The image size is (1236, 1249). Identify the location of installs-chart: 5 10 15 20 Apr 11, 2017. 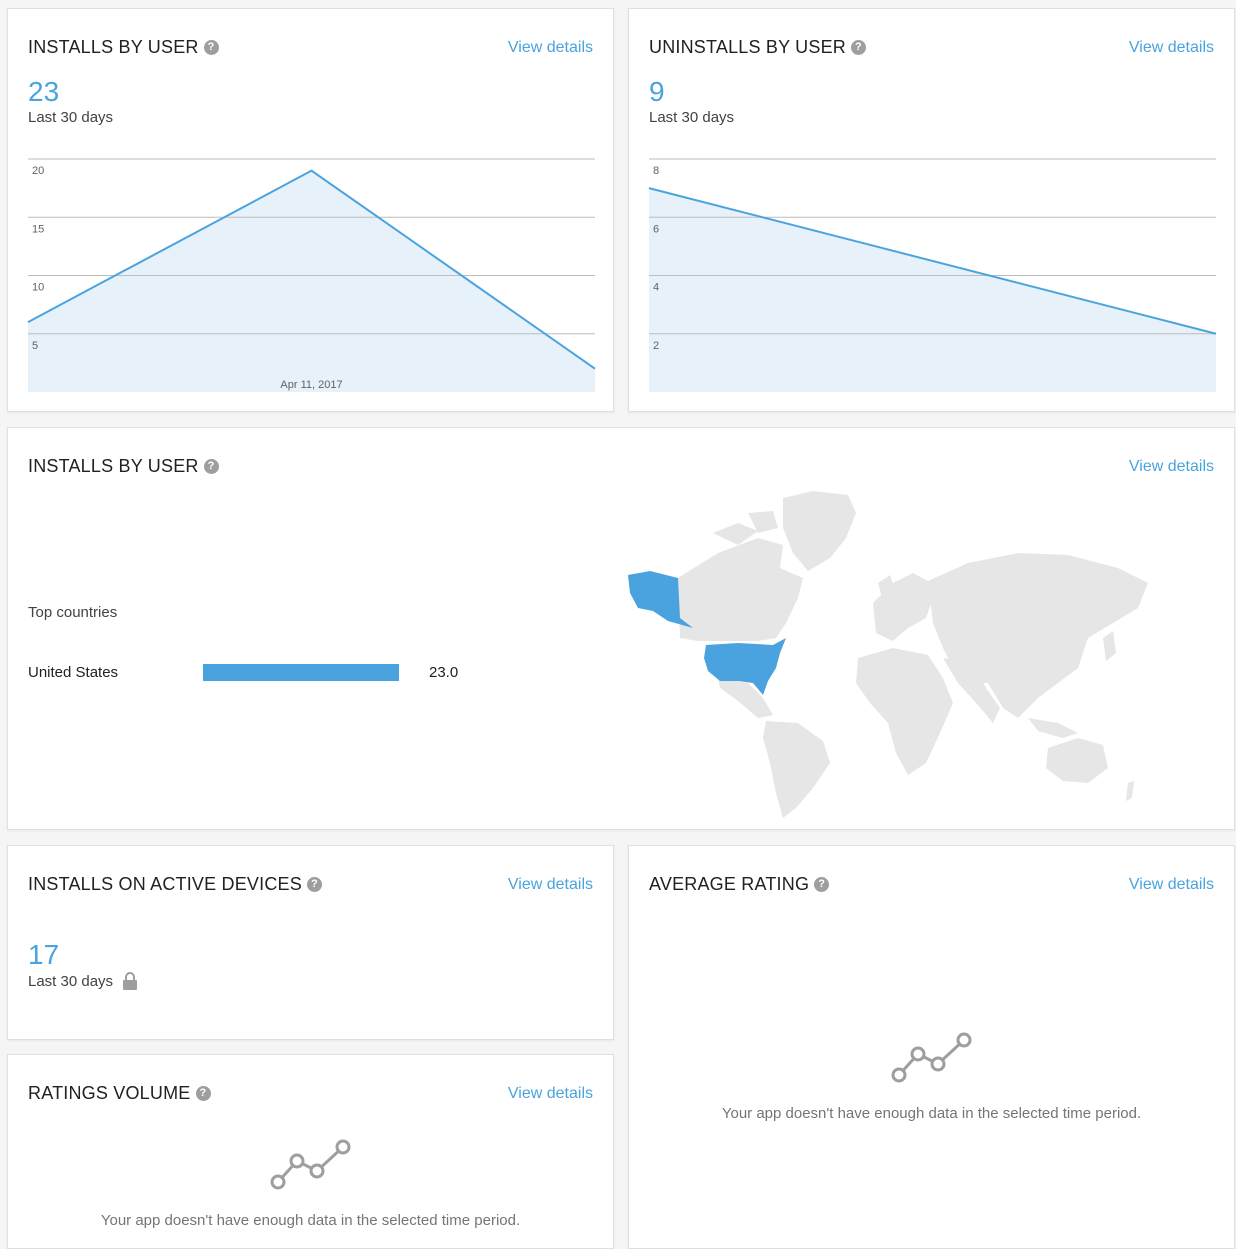
(311, 275).